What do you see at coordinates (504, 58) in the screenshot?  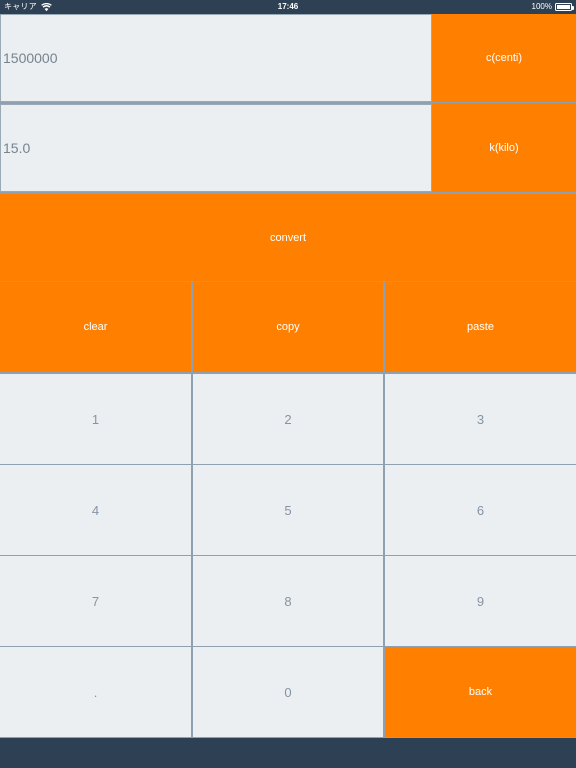 I see `unit-button-1: c(centi)` at bounding box center [504, 58].